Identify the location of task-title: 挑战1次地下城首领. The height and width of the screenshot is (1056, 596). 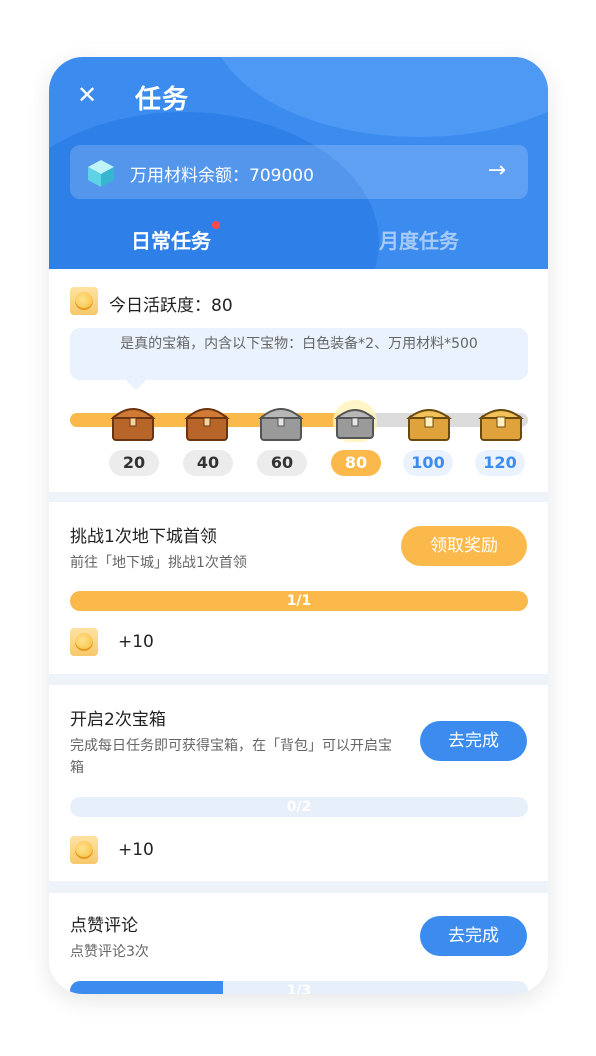
(143, 537).